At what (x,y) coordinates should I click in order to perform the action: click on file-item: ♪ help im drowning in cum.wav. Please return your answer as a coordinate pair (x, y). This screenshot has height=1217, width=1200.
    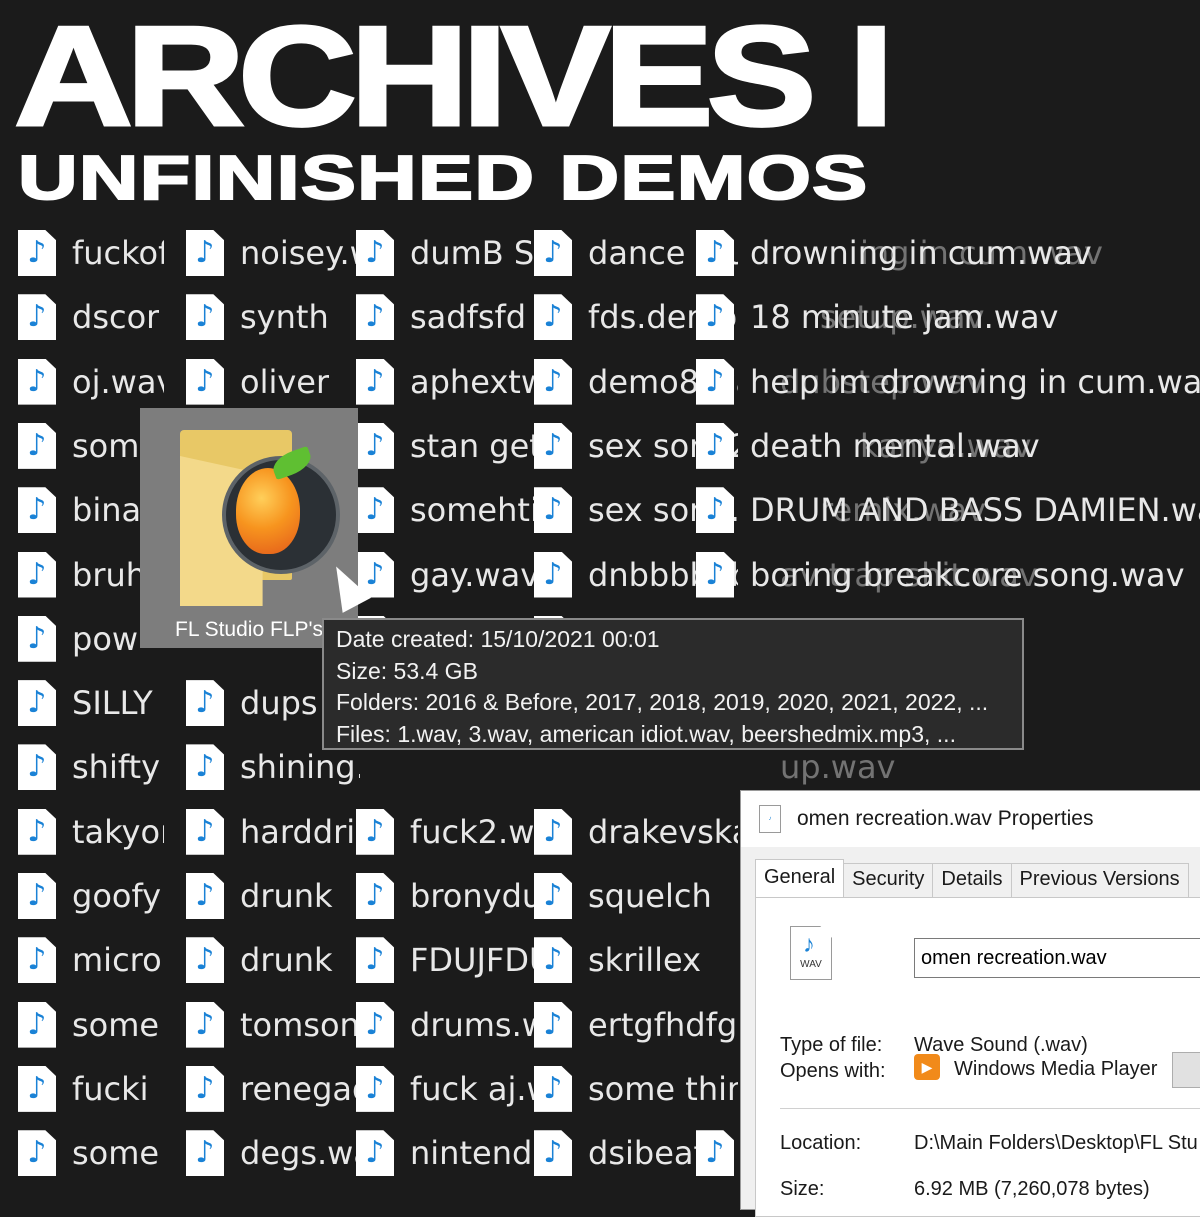
    Looking at the image, I should click on (948, 382).